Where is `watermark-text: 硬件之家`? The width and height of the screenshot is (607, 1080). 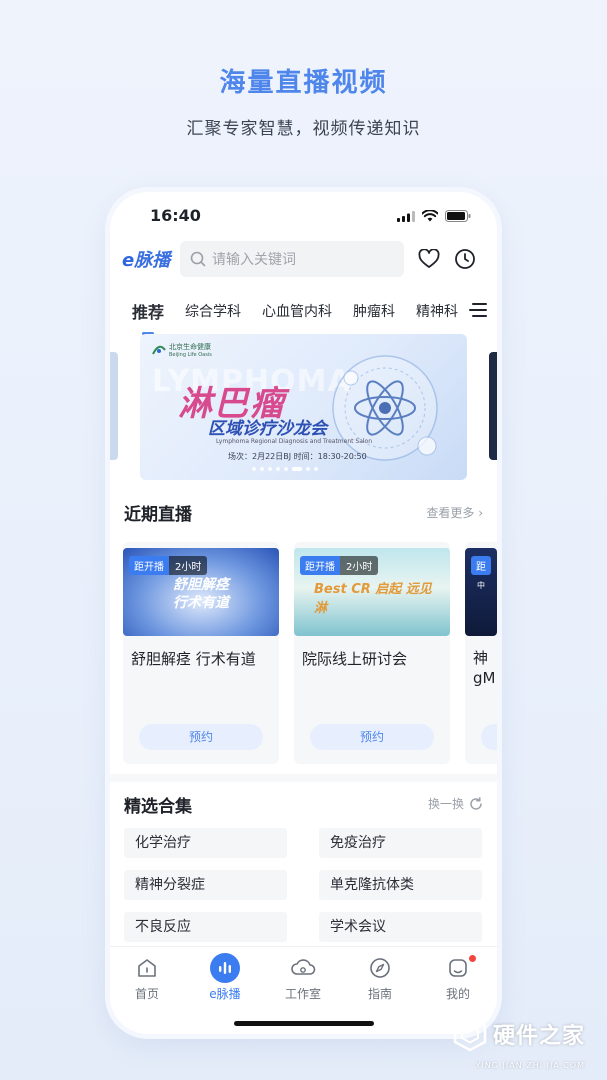 watermark-text: 硬件之家 is located at coordinates (538, 1036).